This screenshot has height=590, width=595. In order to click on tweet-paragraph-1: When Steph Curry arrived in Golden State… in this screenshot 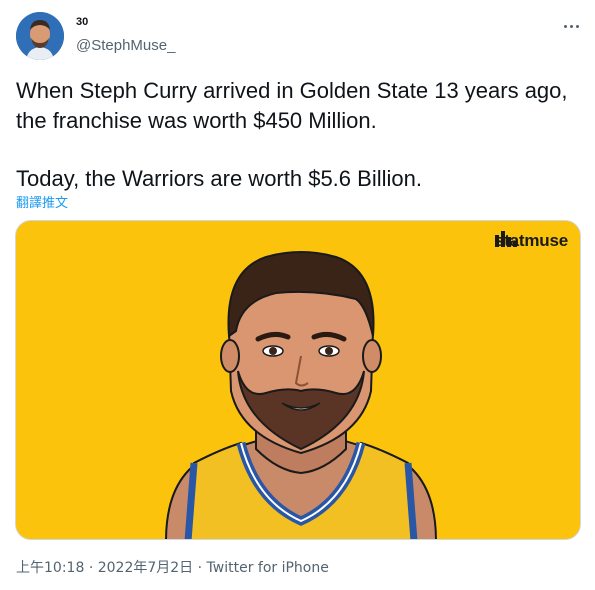, I will do `click(292, 105)`.